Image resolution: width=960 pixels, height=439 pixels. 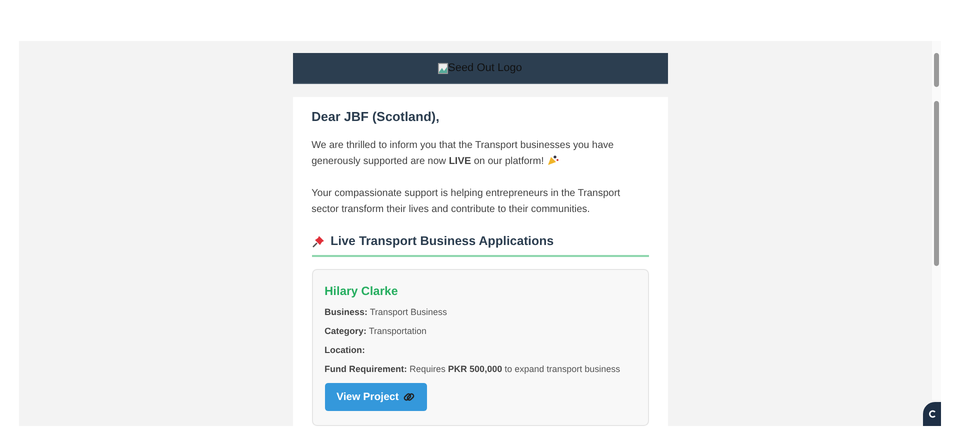 I want to click on detail-line: Fund Requirement: Requires PKR 500,000 to expand transport business, so click(x=473, y=369).